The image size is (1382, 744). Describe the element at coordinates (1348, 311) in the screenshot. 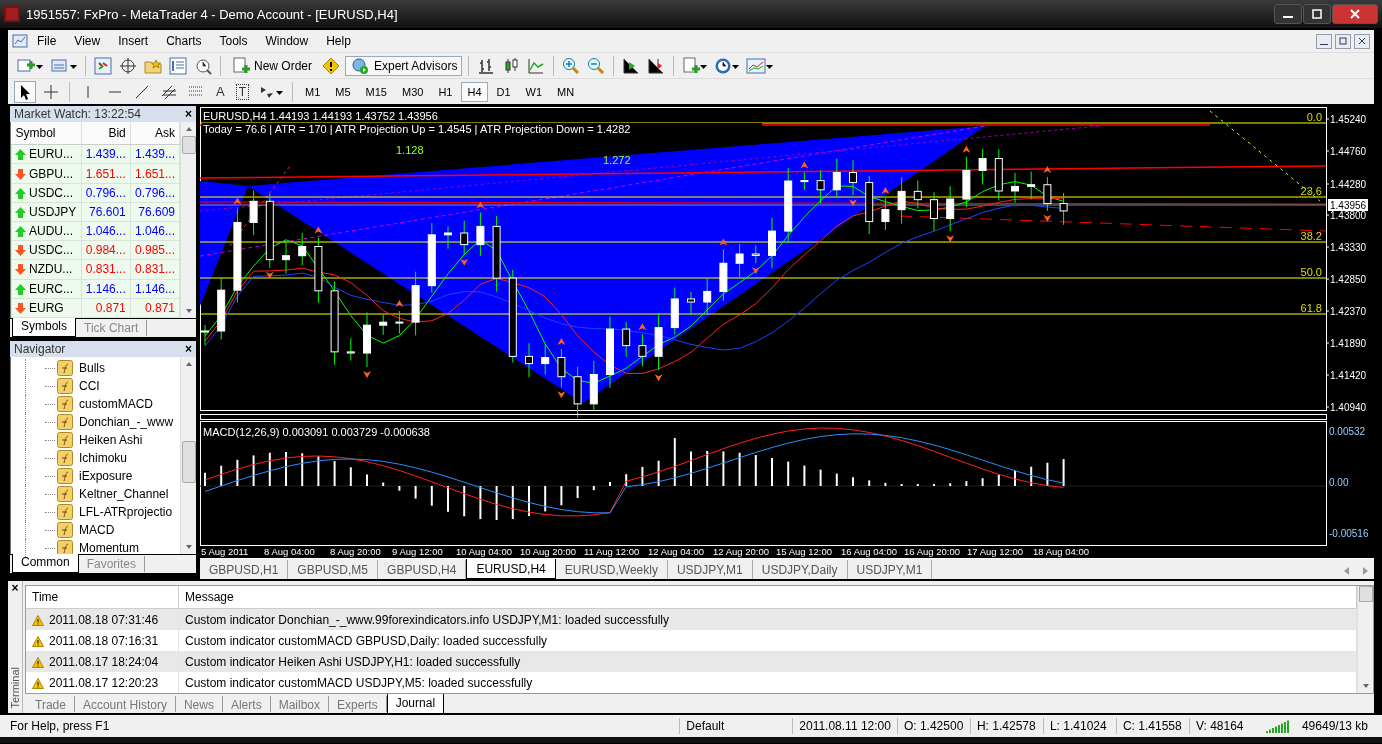

I see `price-label: 1.42370` at that location.